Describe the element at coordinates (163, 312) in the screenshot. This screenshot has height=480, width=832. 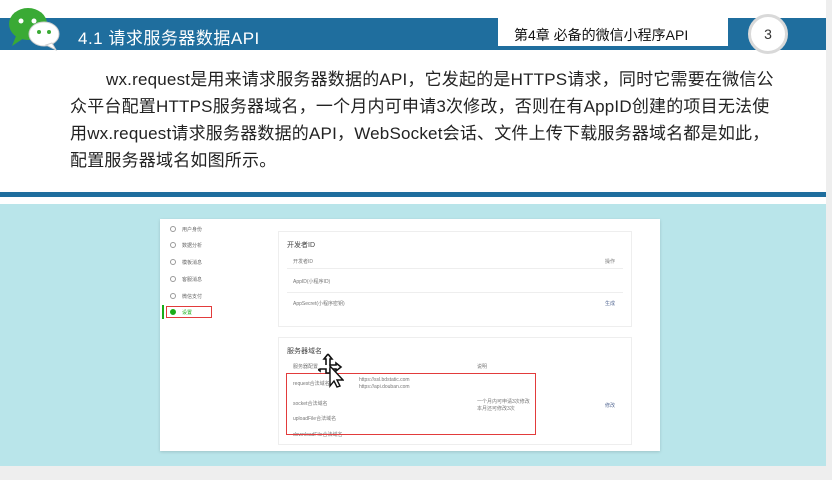
I see `active-indicator` at that location.